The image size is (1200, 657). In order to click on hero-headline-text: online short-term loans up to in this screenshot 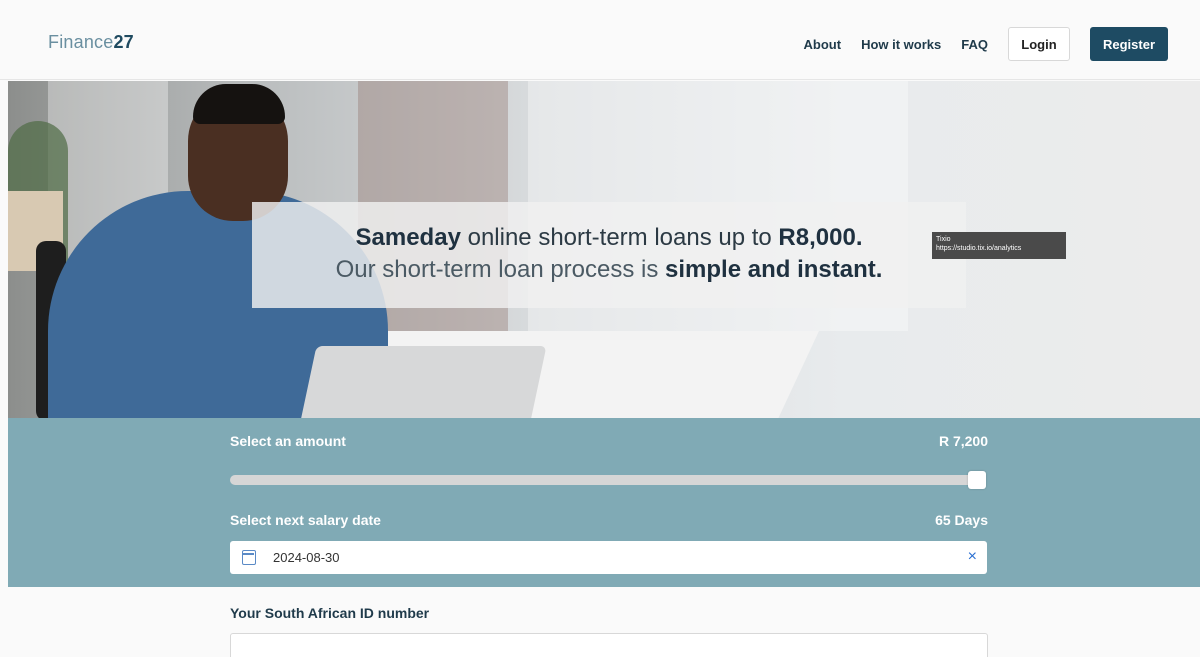, I will do `click(619, 237)`.